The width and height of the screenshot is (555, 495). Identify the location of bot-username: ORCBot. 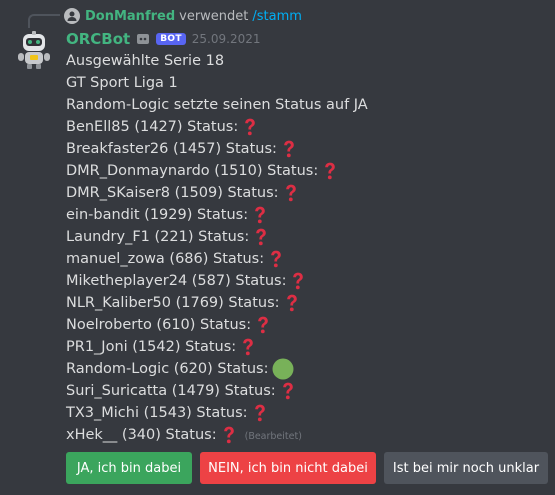
(98, 39).